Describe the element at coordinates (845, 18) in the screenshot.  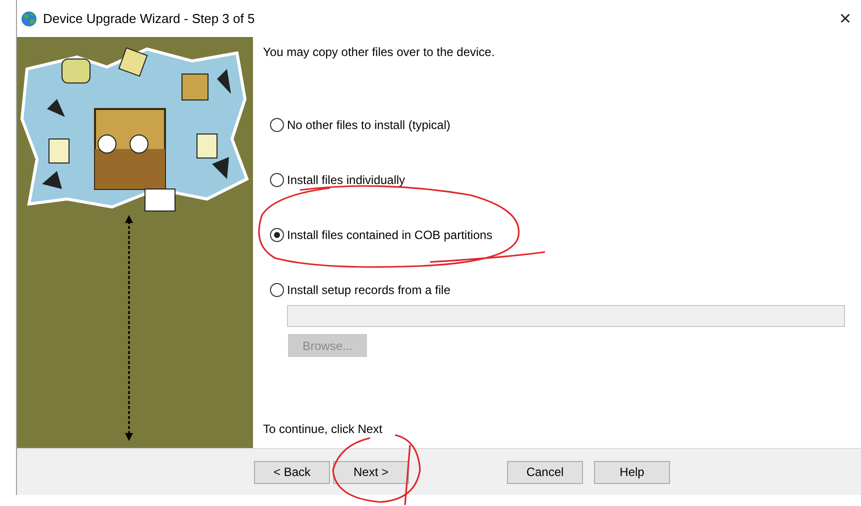
I see `close-icon: ×` at that location.